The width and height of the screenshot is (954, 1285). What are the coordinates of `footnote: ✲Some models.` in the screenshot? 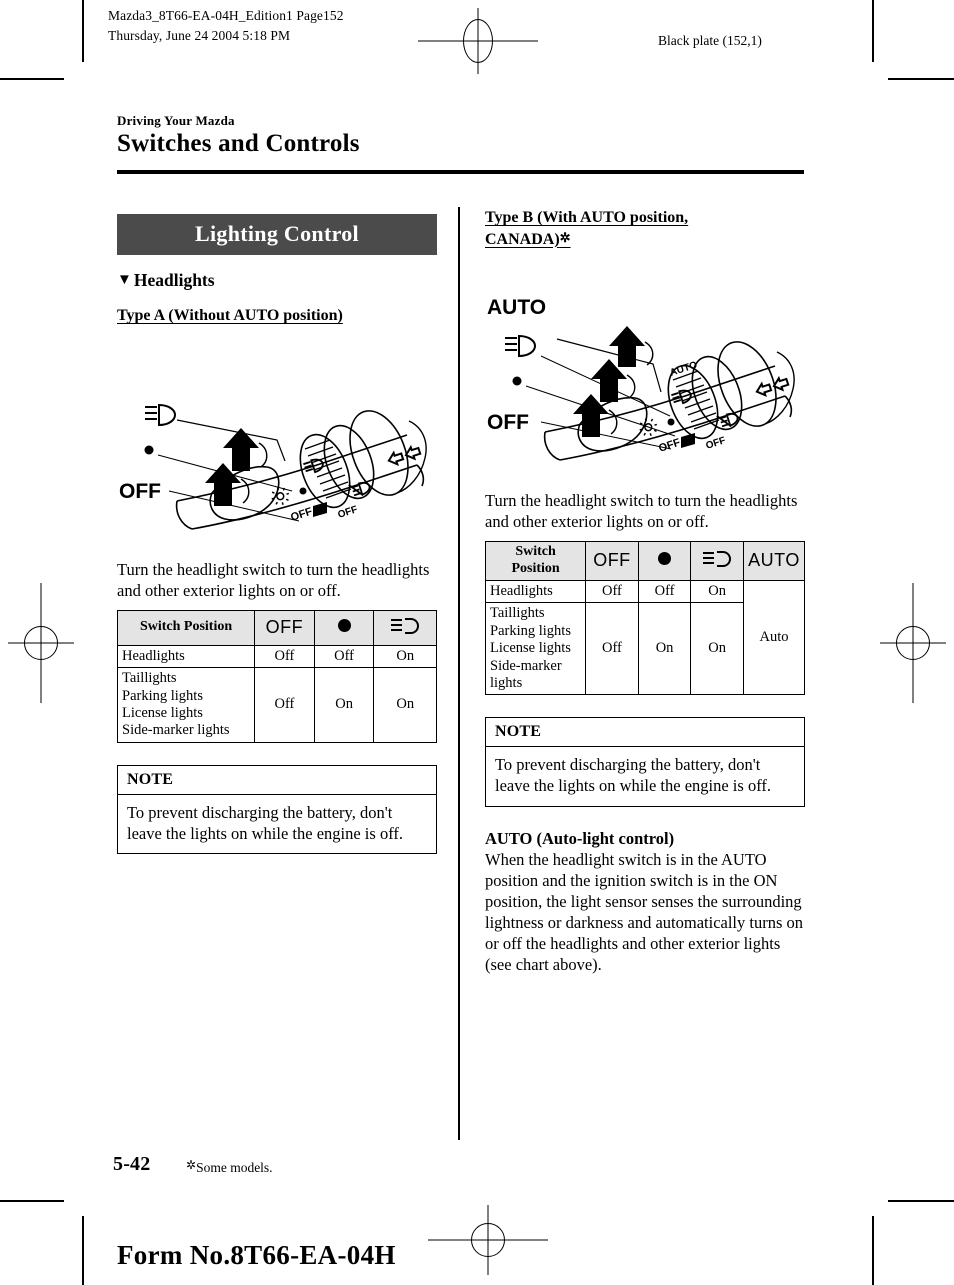 It's located at (229, 1167).